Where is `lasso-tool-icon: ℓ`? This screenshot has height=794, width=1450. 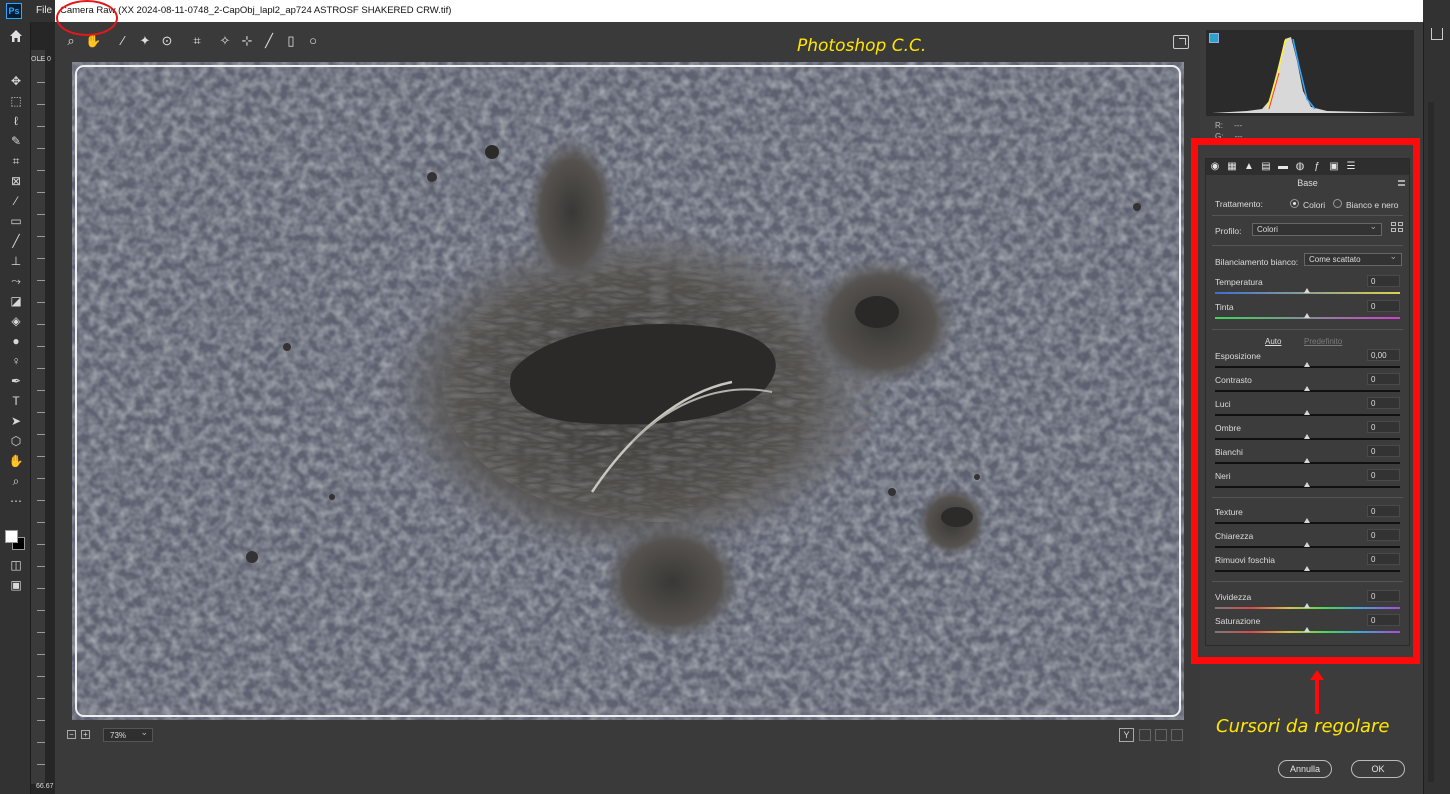 lasso-tool-icon: ℓ is located at coordinates (16, 121).